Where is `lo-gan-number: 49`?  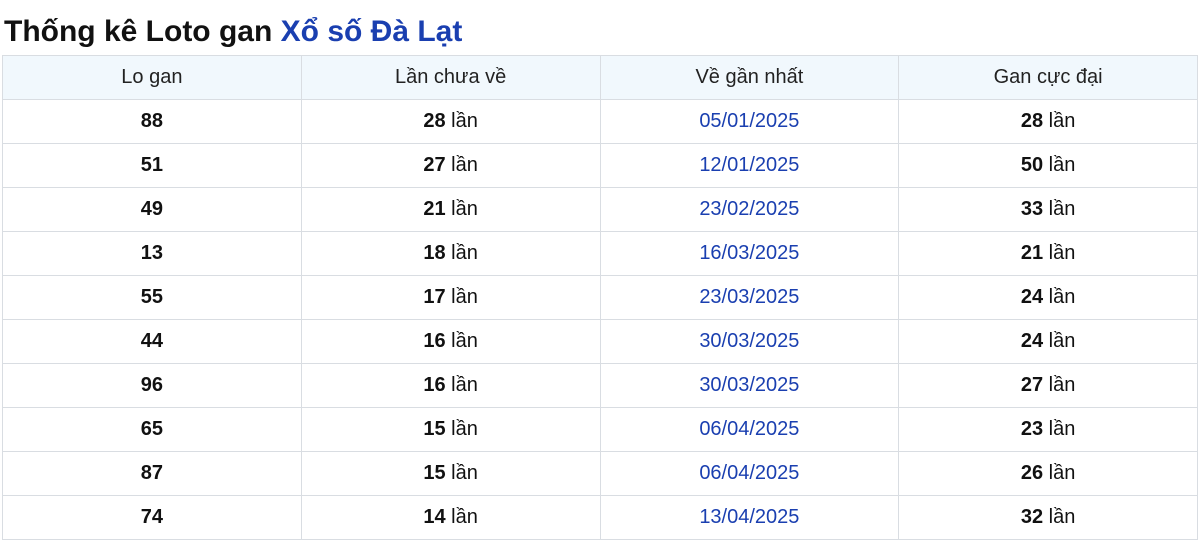 lo-gan-number: 49 is located at coordinates (151, 209).